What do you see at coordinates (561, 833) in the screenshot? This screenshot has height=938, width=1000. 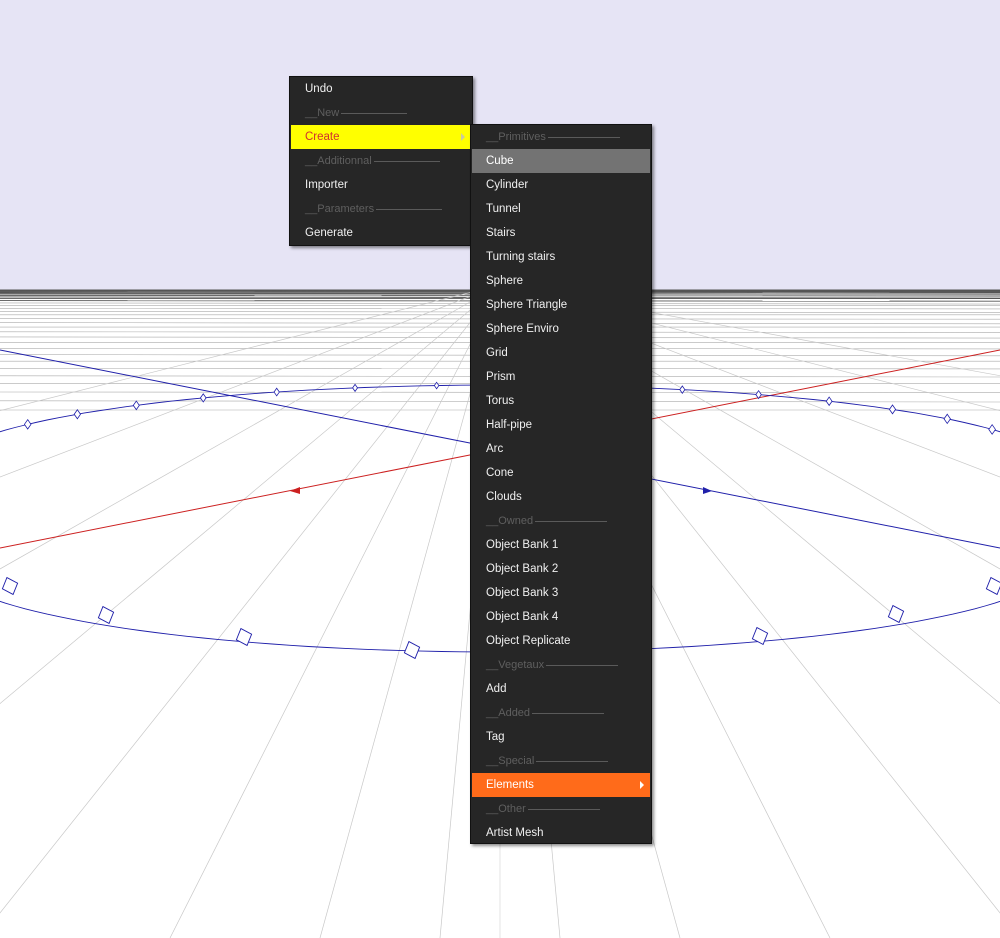 I see `submenu-item-artist-mesh: Artist Mesh` at bounding box center [561, 833].